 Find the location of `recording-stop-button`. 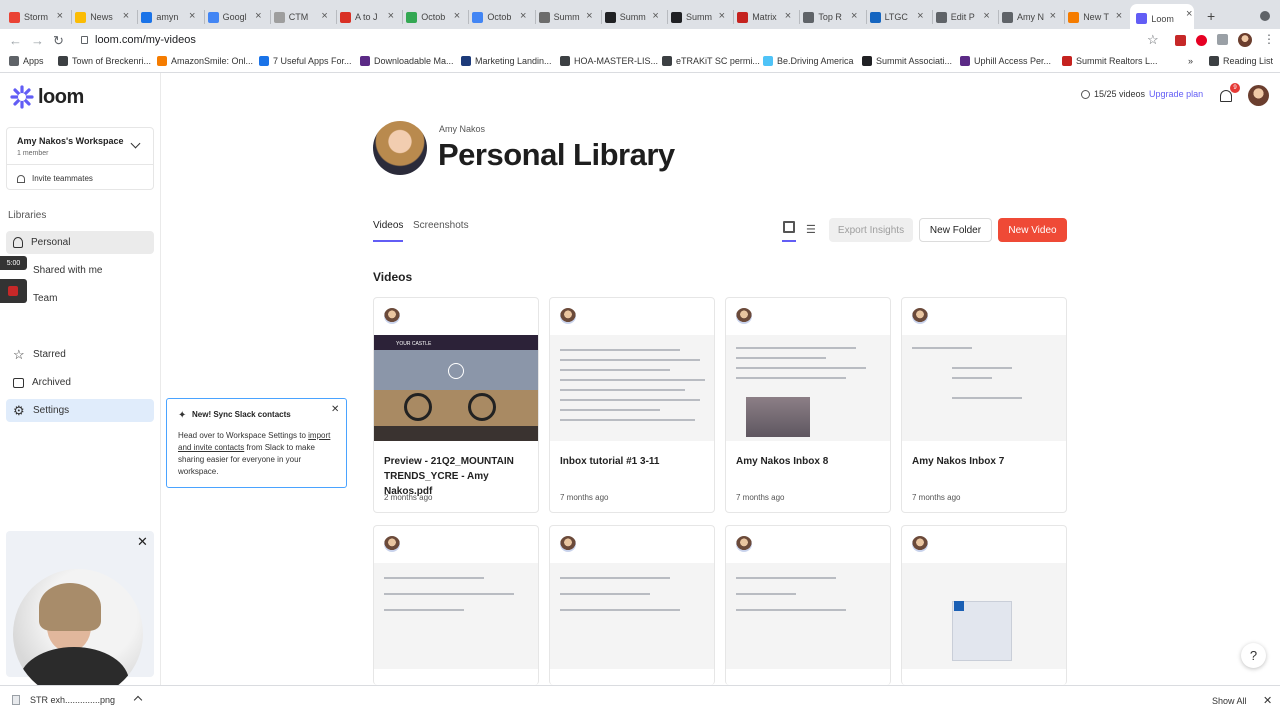

recording-stop-button is located at coordinates (13, 291).